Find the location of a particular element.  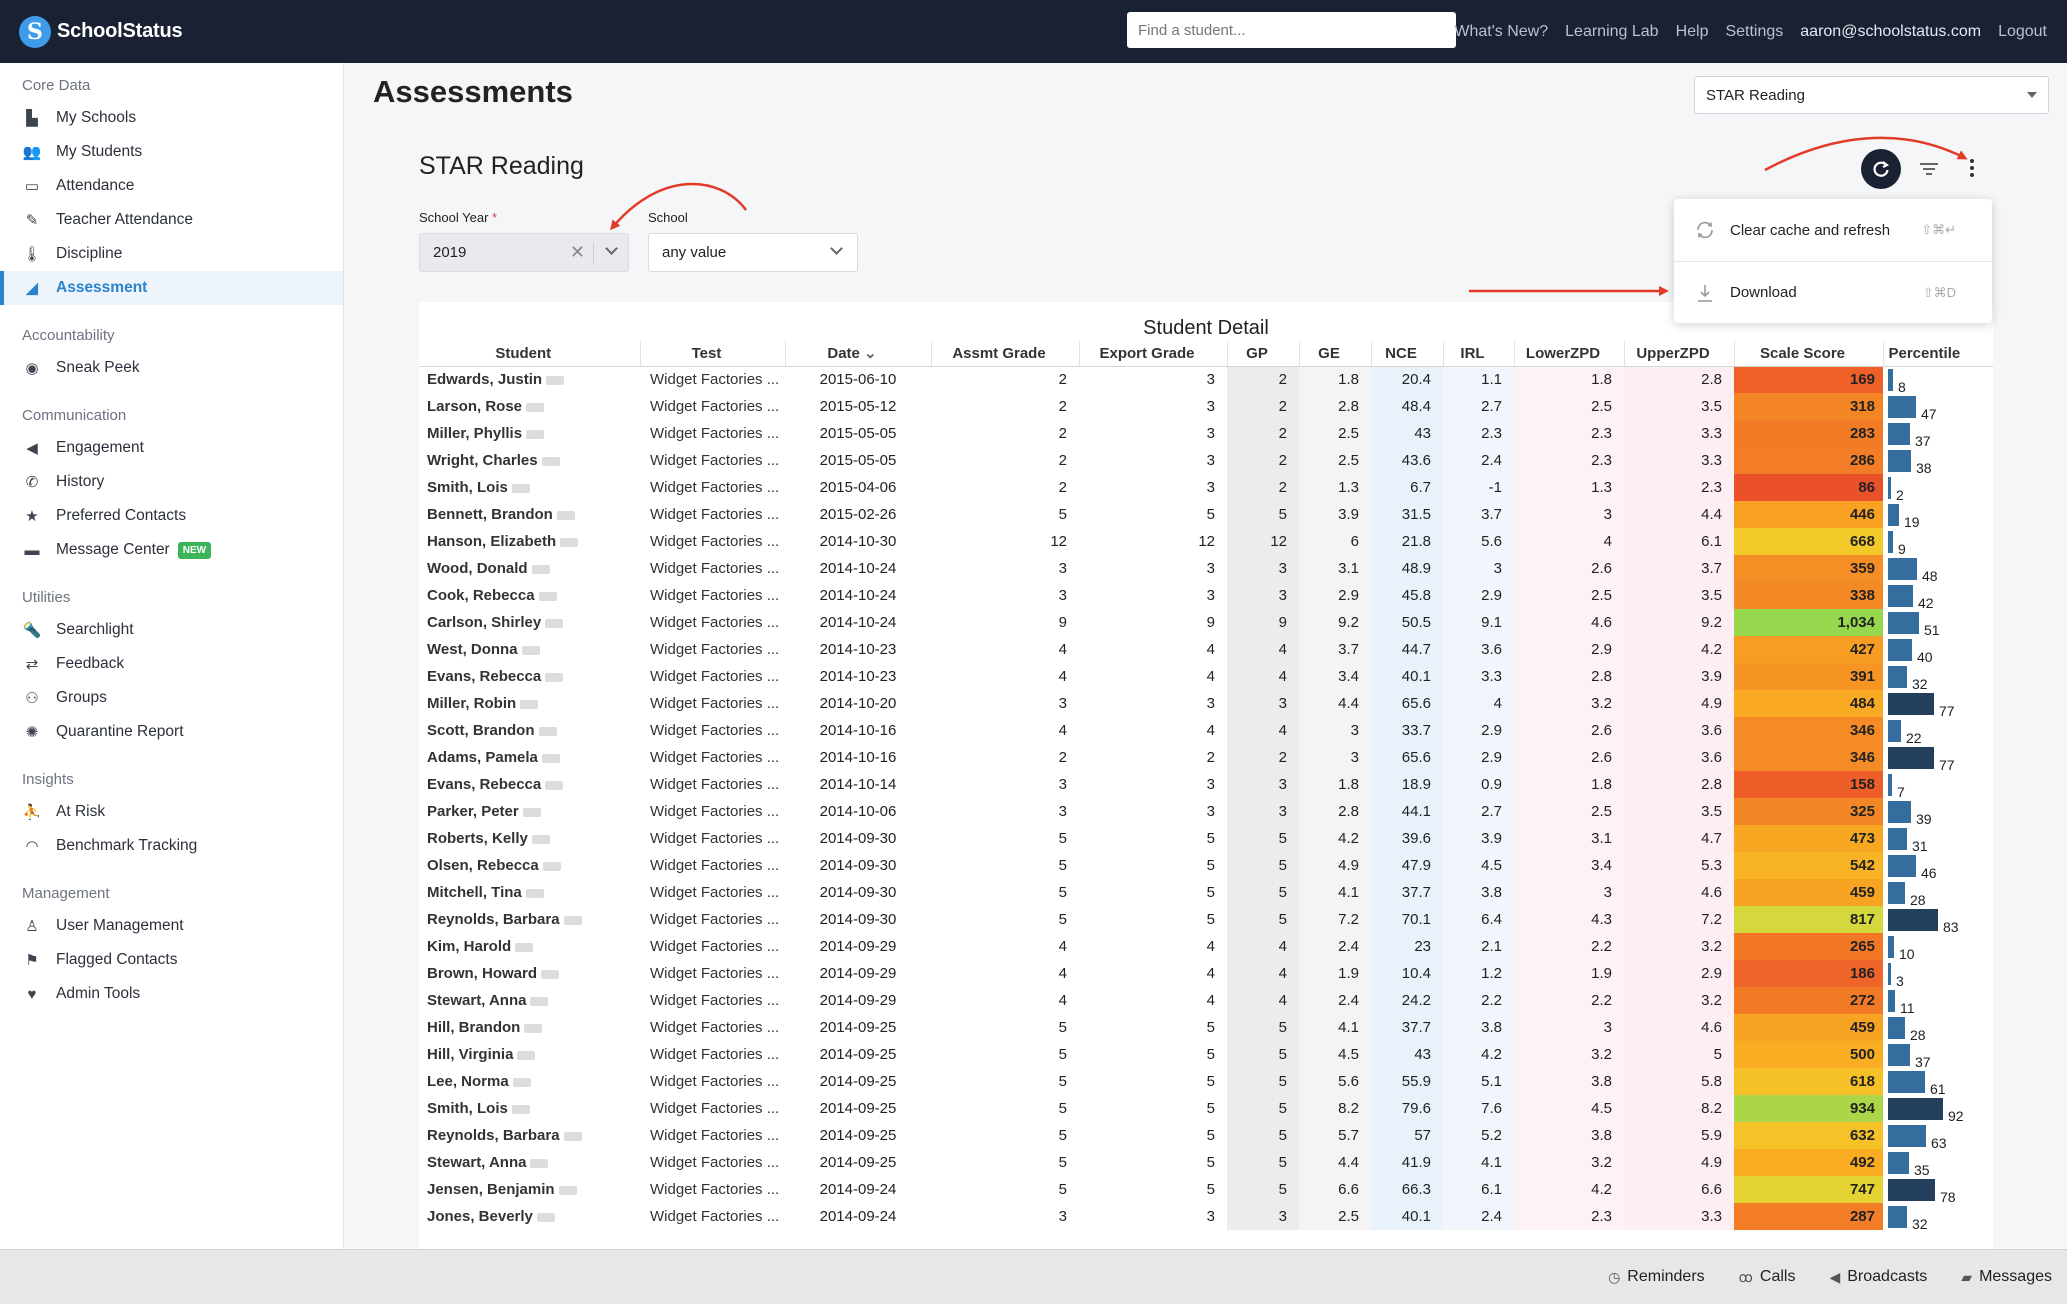

chevron-down-icon is located at coordinates (611, 248).